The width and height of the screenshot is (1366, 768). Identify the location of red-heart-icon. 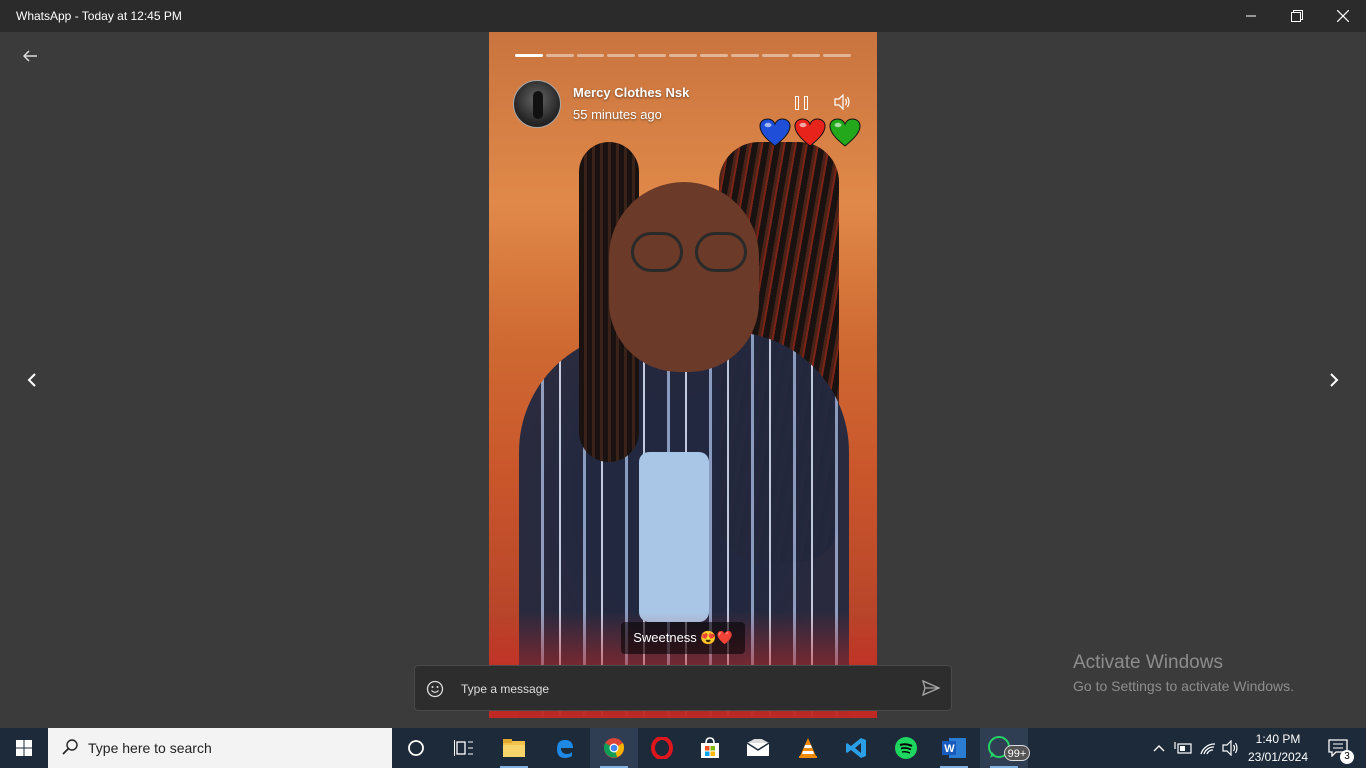
(810, 132).